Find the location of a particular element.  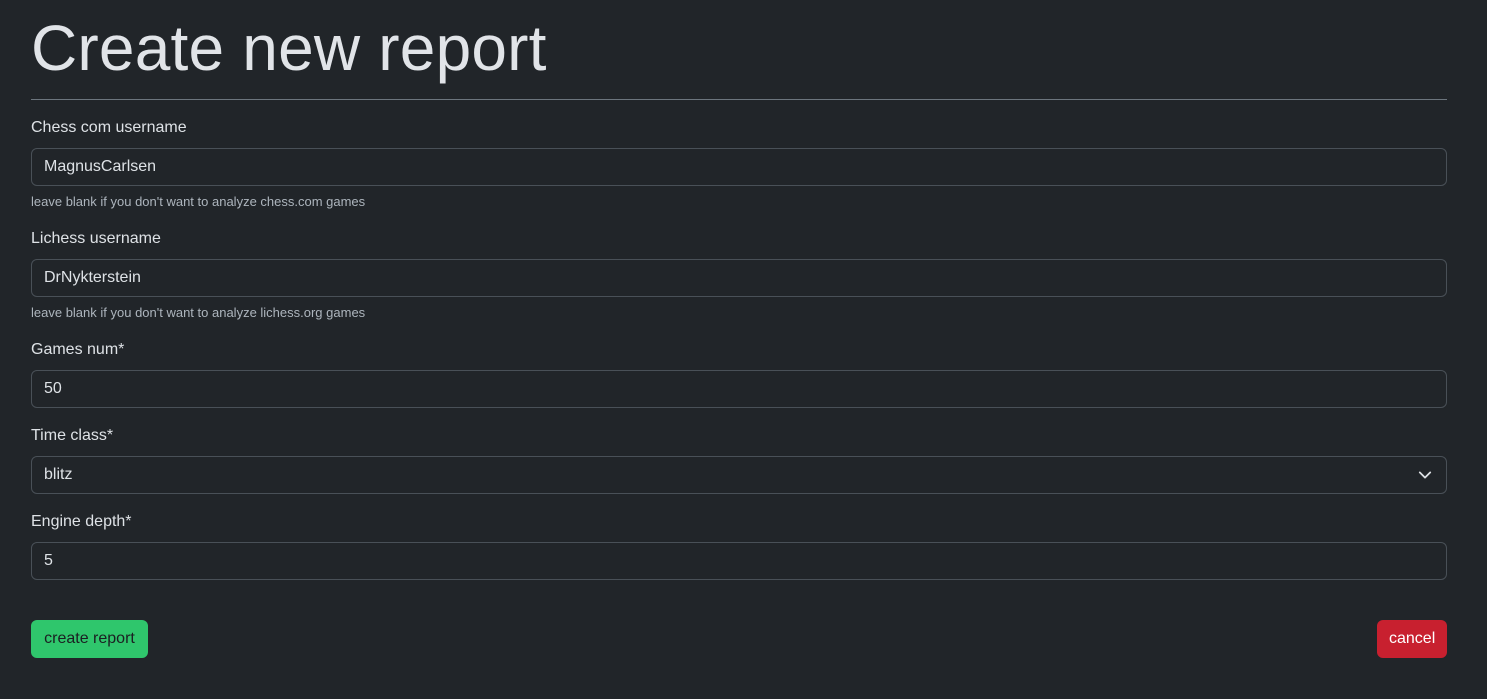

chevron-down-icon is located at coordinates (1425, 475).